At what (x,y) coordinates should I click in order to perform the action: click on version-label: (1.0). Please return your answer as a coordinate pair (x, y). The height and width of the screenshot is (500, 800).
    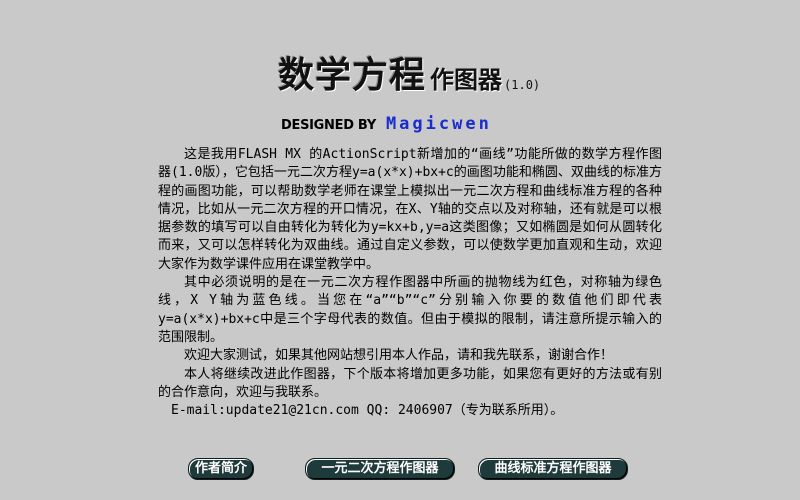
    Looking at the image, I should click on (522, 85).